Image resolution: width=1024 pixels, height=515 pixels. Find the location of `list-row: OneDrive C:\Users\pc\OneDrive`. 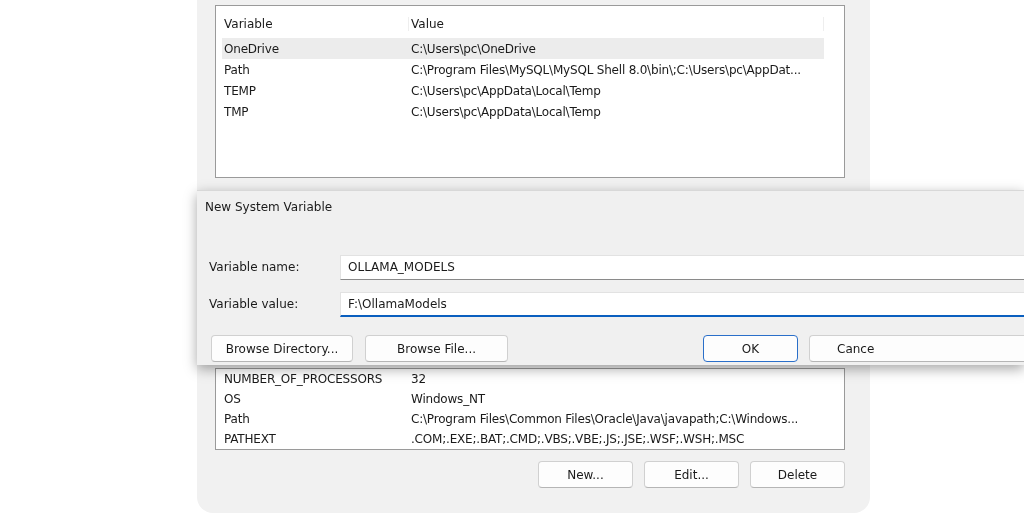

list-row: OneDrive C:\Users\pc\OneDrive is located at coordinates (523, 48).